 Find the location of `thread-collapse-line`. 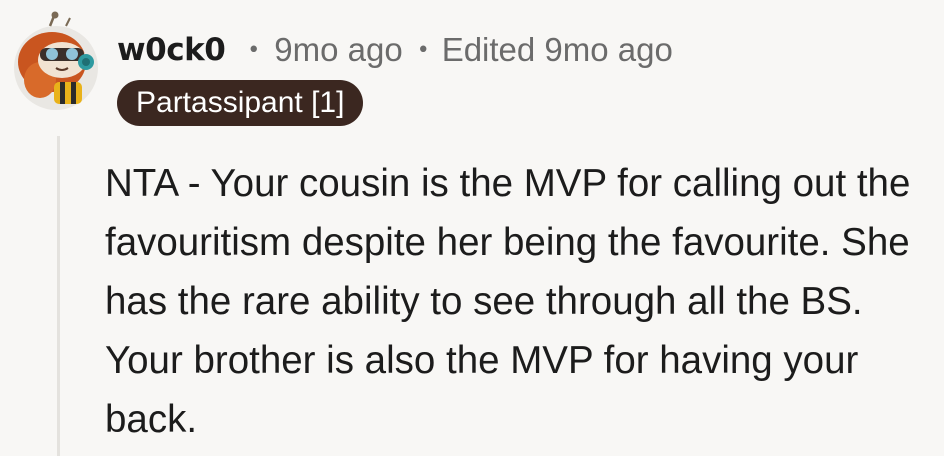

thread-collapse-line is located at coordinates (58, 296).